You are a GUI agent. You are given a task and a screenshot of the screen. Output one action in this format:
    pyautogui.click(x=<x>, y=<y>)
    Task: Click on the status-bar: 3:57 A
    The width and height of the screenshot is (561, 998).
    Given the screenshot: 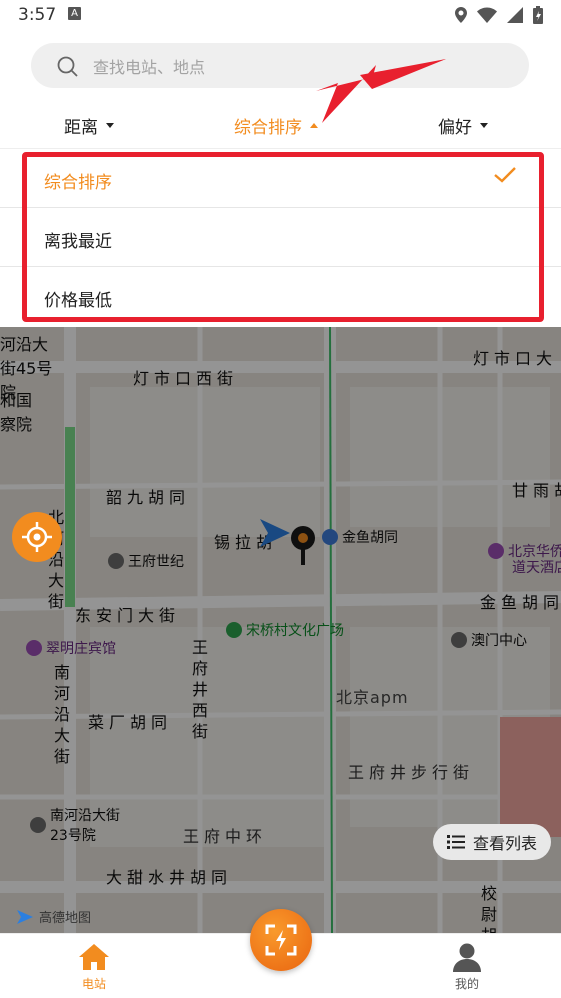 What is the action you would take?
    pyautogui.click(x=280, y=16)
    